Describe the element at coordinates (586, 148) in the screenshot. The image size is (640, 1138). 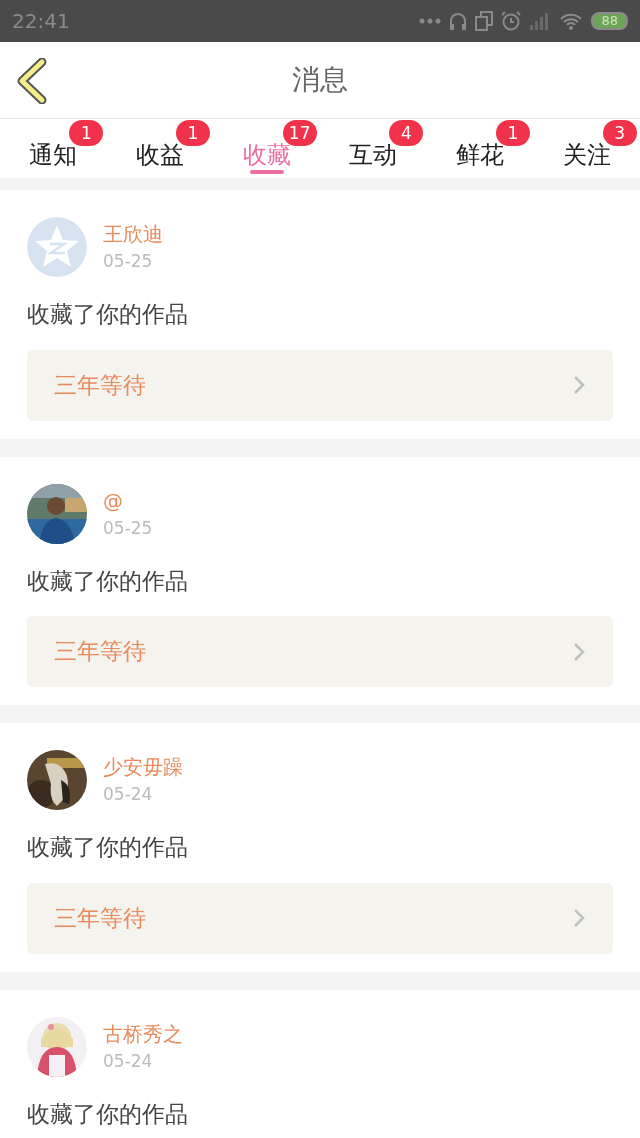
I see `tab: 关注 3` at that location.